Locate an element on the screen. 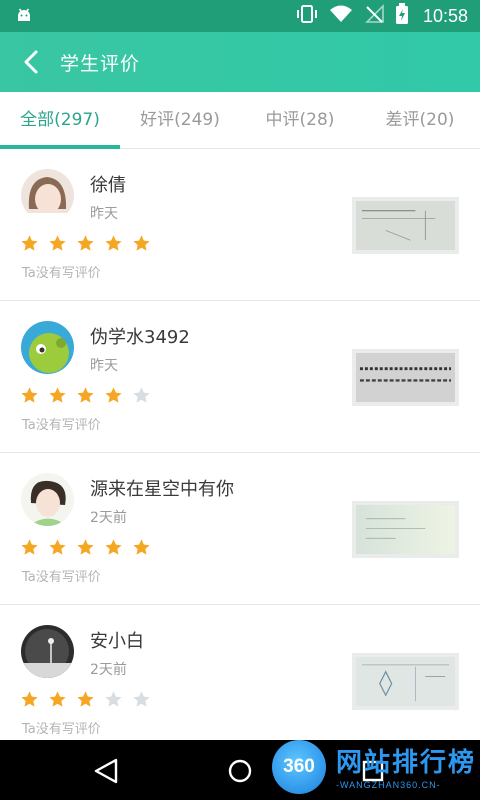  review-filter-tabs: 全部(297) 好评(249) 中评(28) 差评(20) is located at coordinates (240, 120).